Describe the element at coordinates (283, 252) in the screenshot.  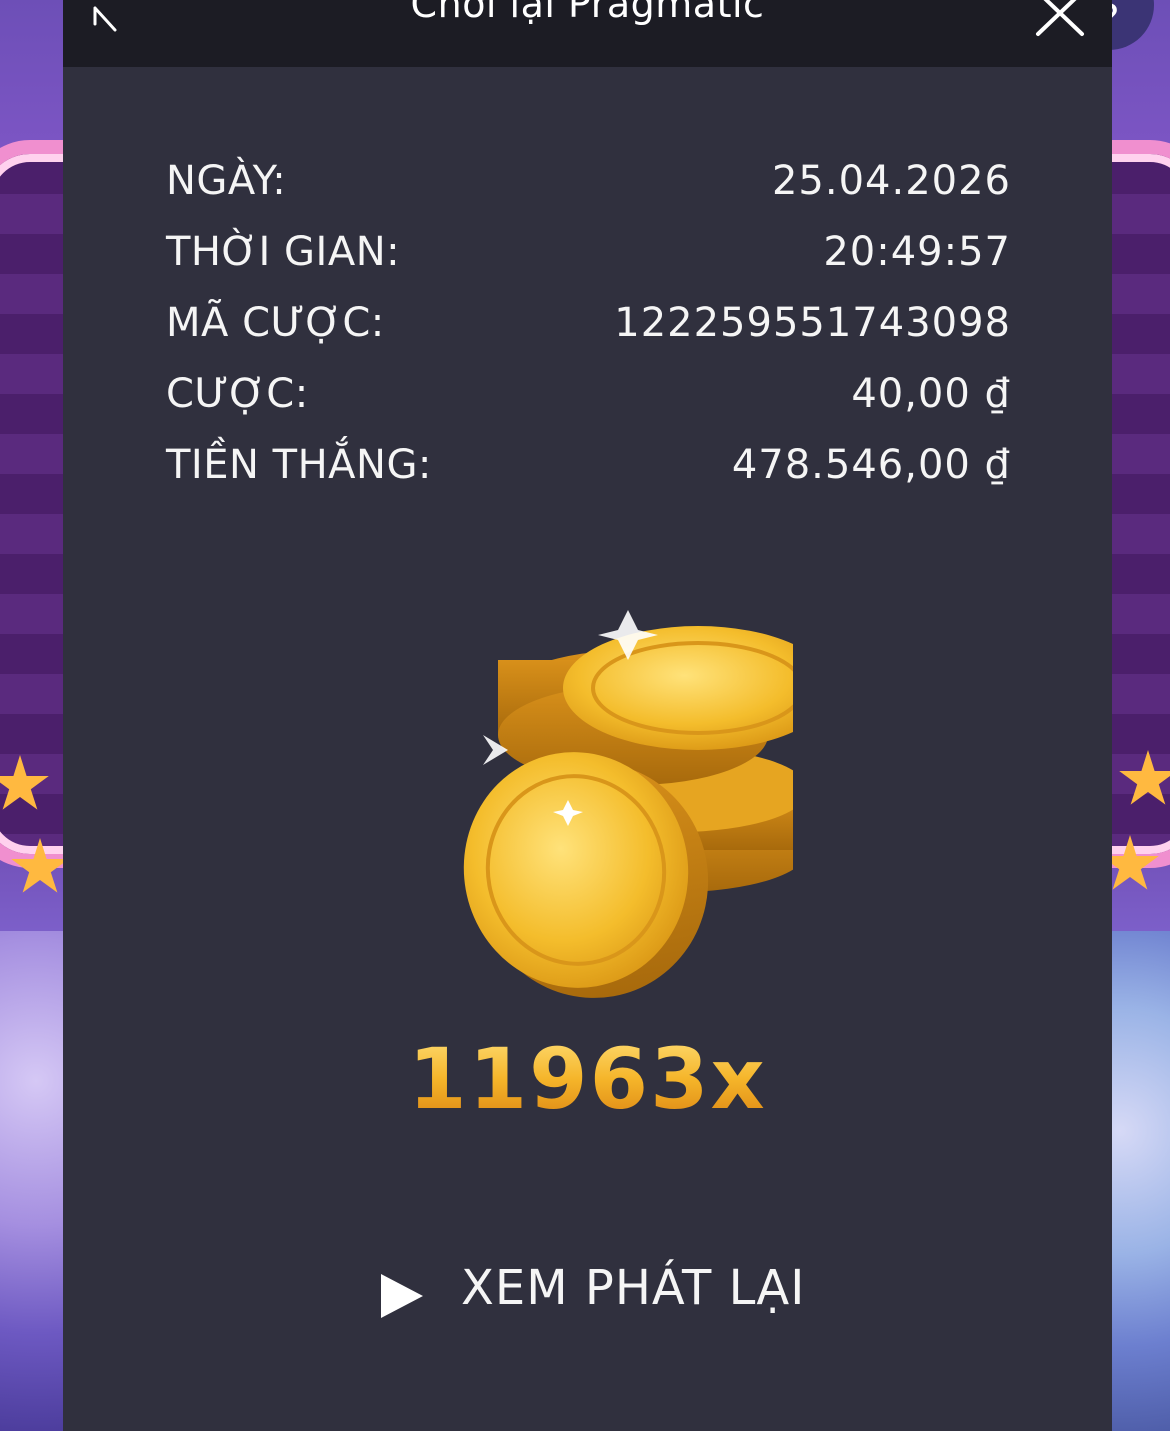
I see `detail-label: THỜI GIAN:` at that location.